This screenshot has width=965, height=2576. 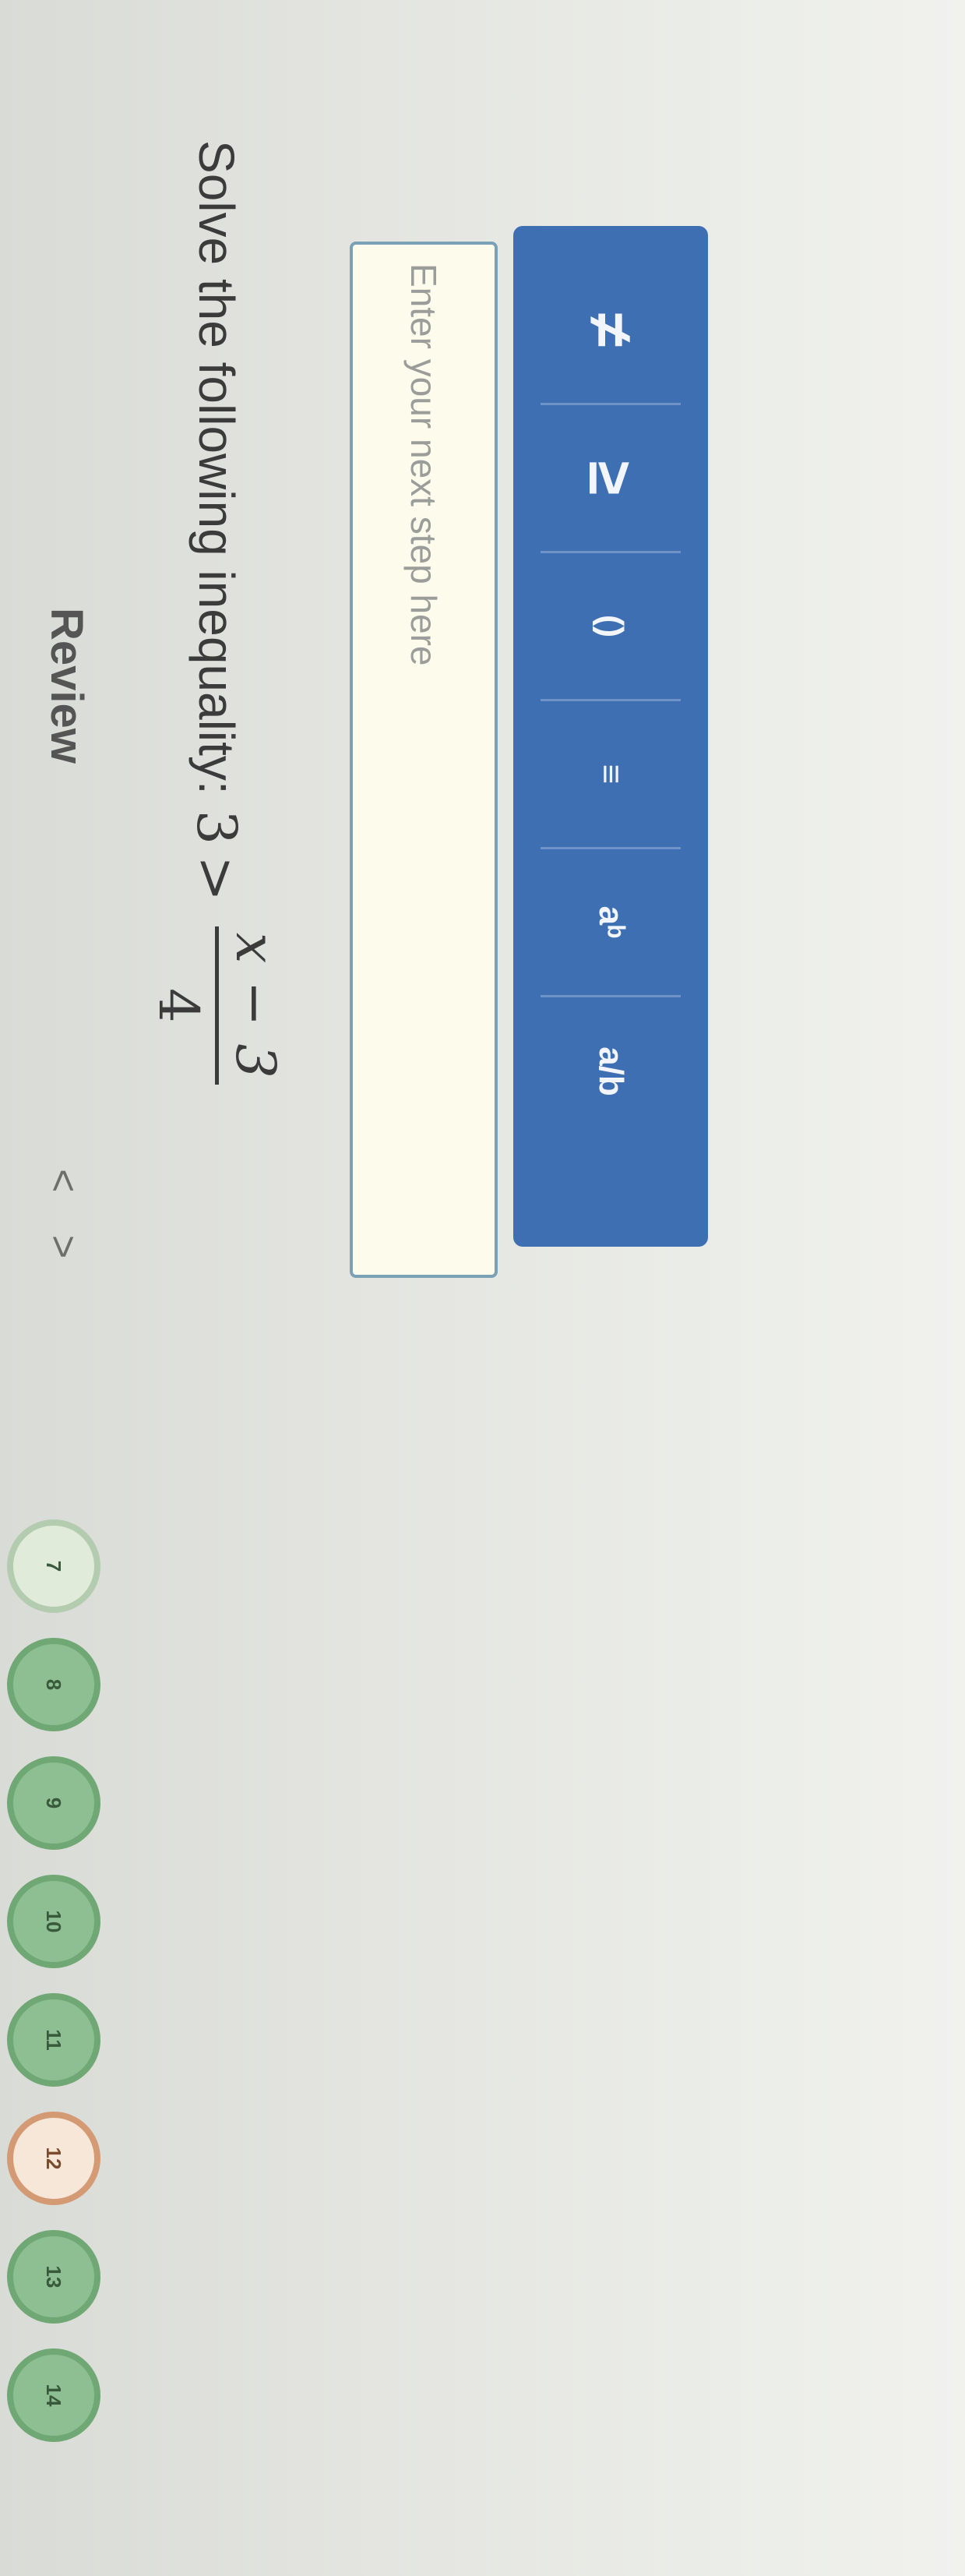 I want to click on matrix-button: ≡, so click(x=611, y=775).